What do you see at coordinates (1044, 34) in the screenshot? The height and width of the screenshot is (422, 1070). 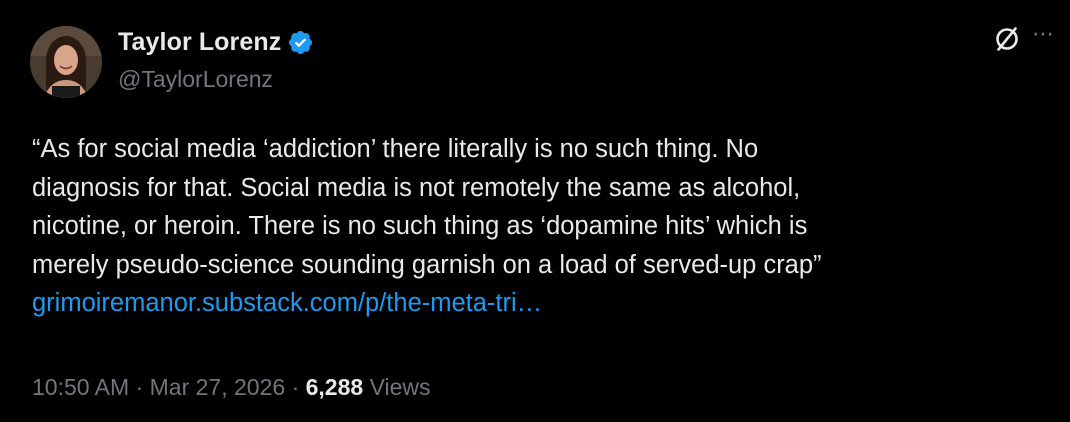 I see `more-options-icon: ⋯` at bounding box center [1044, 34].